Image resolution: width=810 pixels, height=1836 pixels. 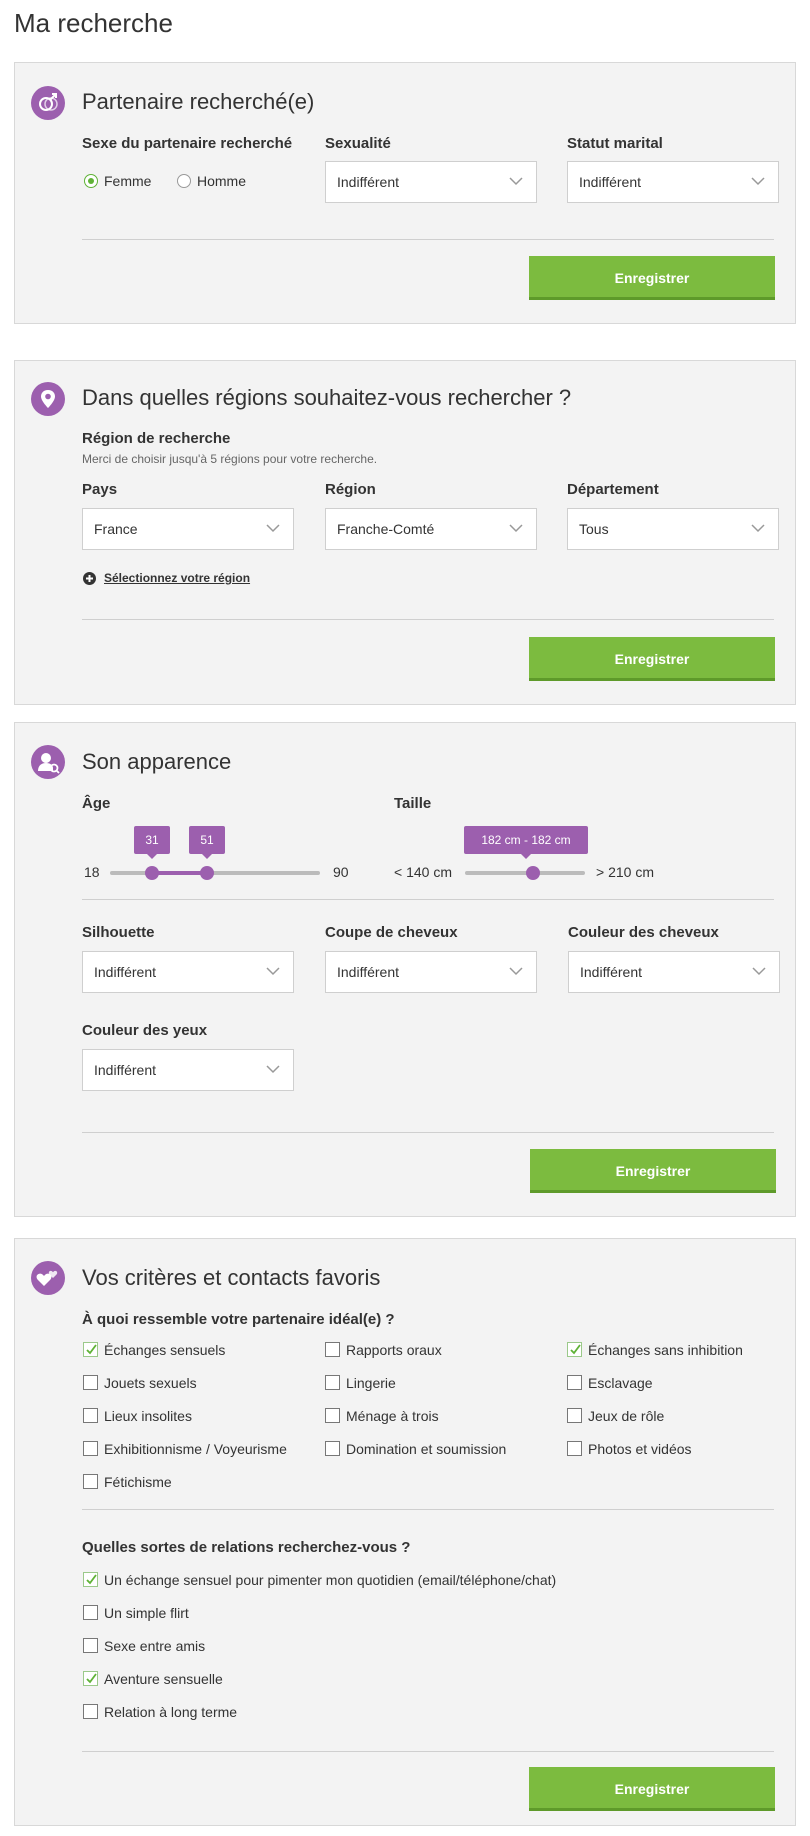 I want to click on section-title: Son apparence, so click(x=157, y=761).